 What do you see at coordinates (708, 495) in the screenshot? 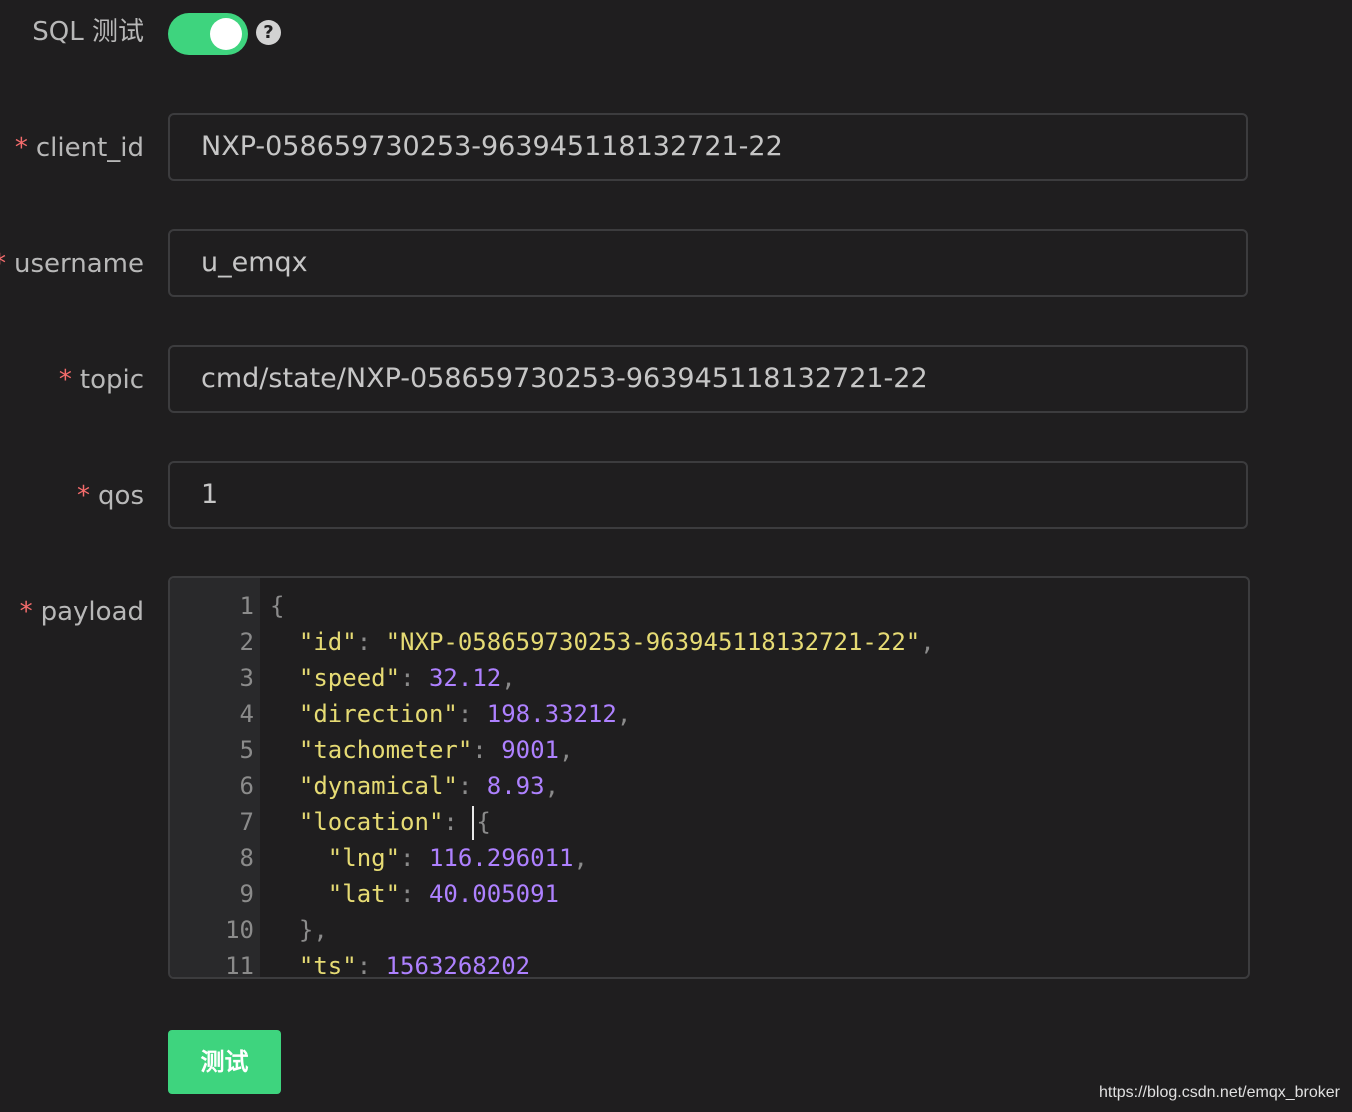
I see `qos-input: 1` at bounding box center [708, 495].